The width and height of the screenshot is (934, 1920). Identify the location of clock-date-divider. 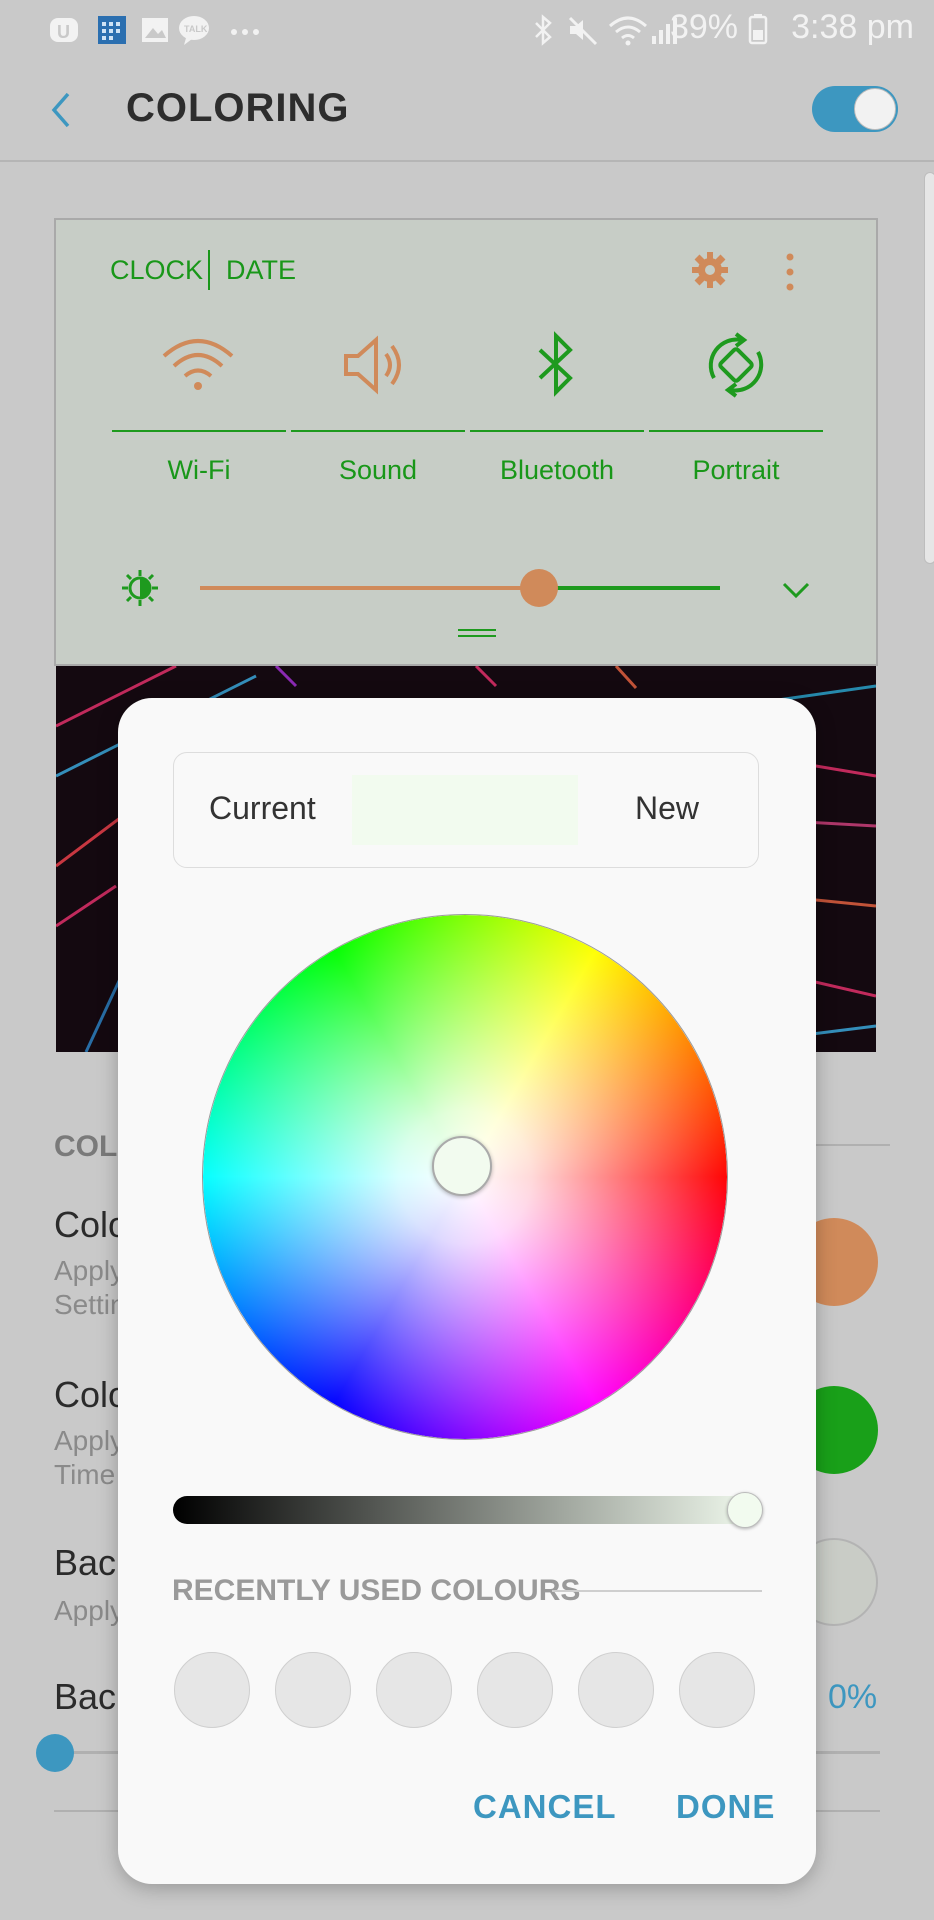
(209, 270).